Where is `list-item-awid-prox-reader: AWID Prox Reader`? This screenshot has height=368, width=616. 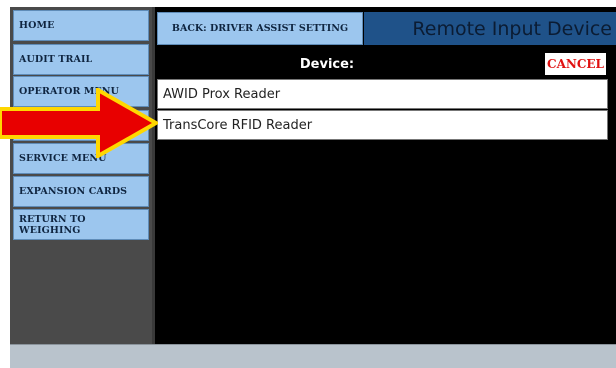 list-item-awid-prox-reader: AWID Prox Reader is located at coordinates (382, 94).